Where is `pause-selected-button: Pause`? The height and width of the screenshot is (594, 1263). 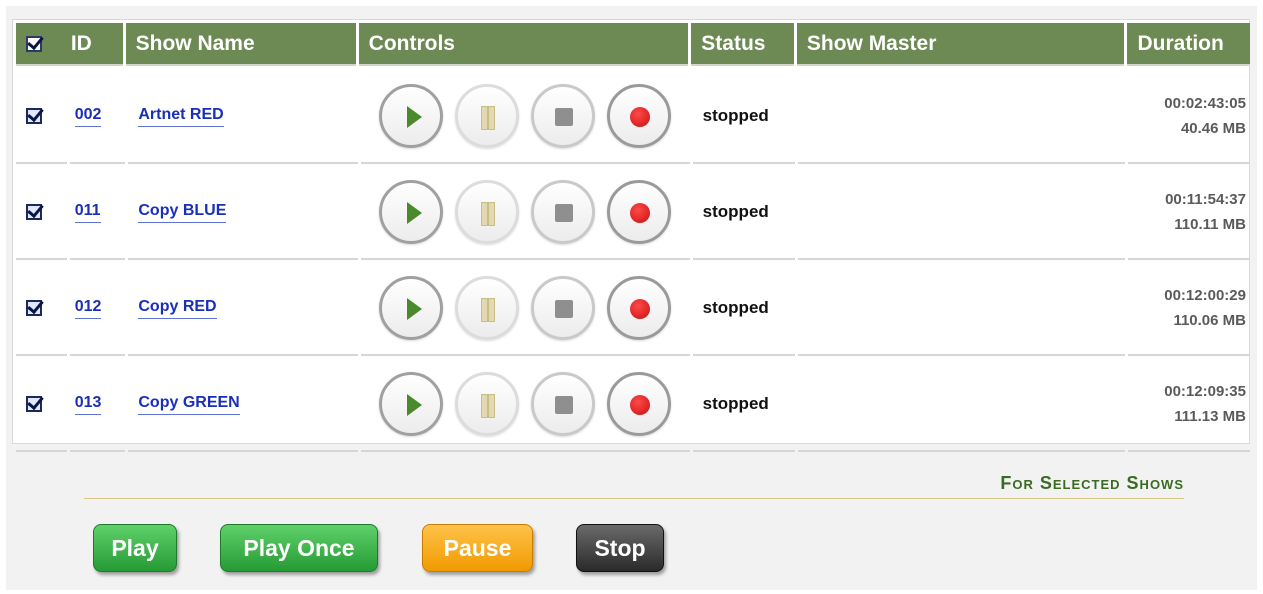 pause-selected-button: Pause is located at coordinates (477, 548).